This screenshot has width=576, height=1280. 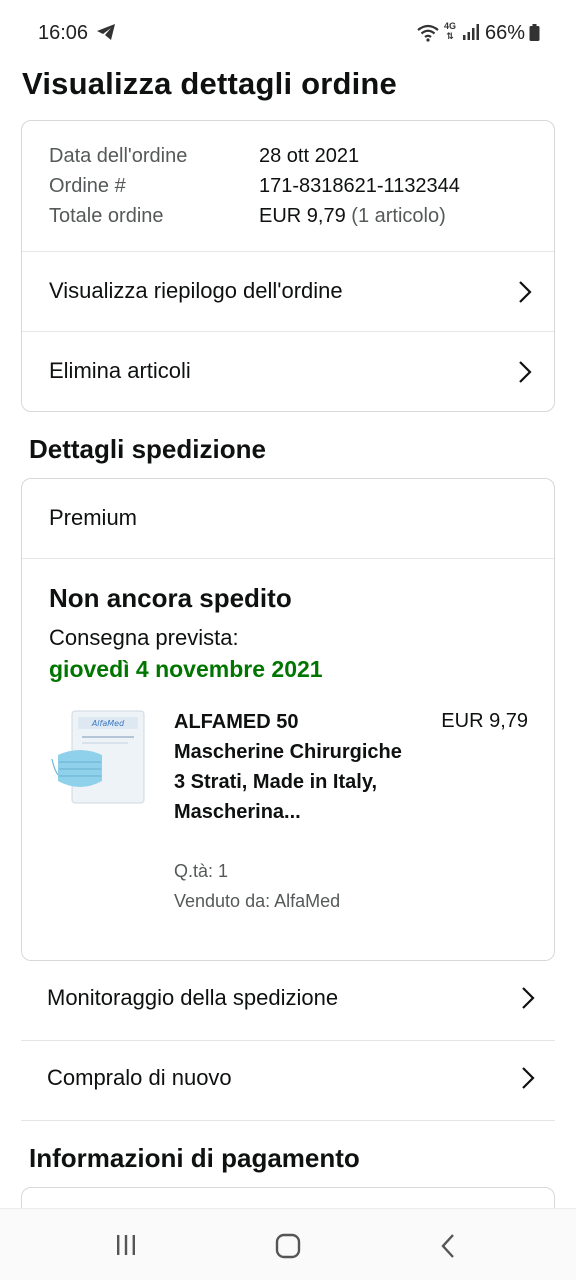 What do you see at coordinates (147, 449) in the screenshot?
I see `shipment-section-title: Dettagli spedizione` at bounding box center [147, 449].